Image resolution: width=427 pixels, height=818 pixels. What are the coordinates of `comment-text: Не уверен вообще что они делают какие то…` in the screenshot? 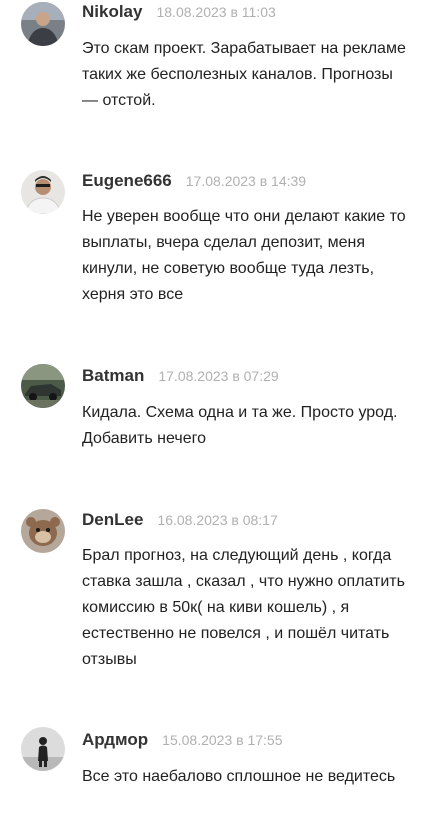 It's located at (244, 255).